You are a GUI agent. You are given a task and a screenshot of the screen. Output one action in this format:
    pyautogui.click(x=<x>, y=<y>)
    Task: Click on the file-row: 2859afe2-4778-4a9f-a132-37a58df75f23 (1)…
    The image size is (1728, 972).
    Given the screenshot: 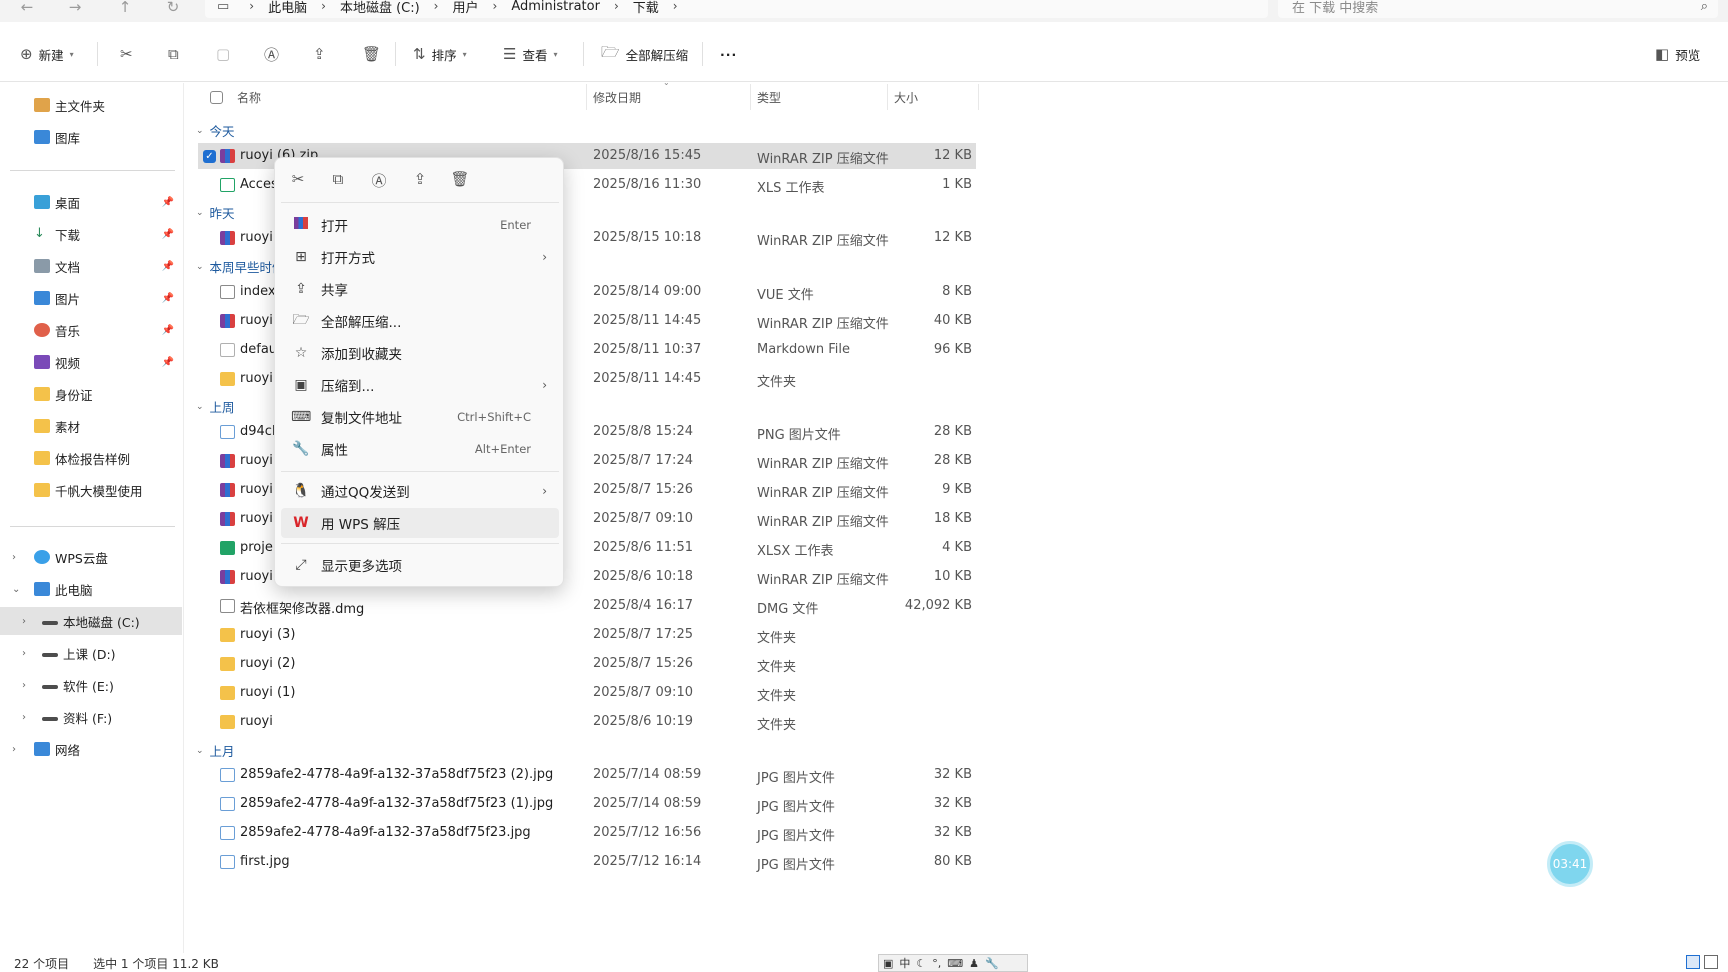 What is the action you would take?
    pyautogui.click(x=587, y=804)
    